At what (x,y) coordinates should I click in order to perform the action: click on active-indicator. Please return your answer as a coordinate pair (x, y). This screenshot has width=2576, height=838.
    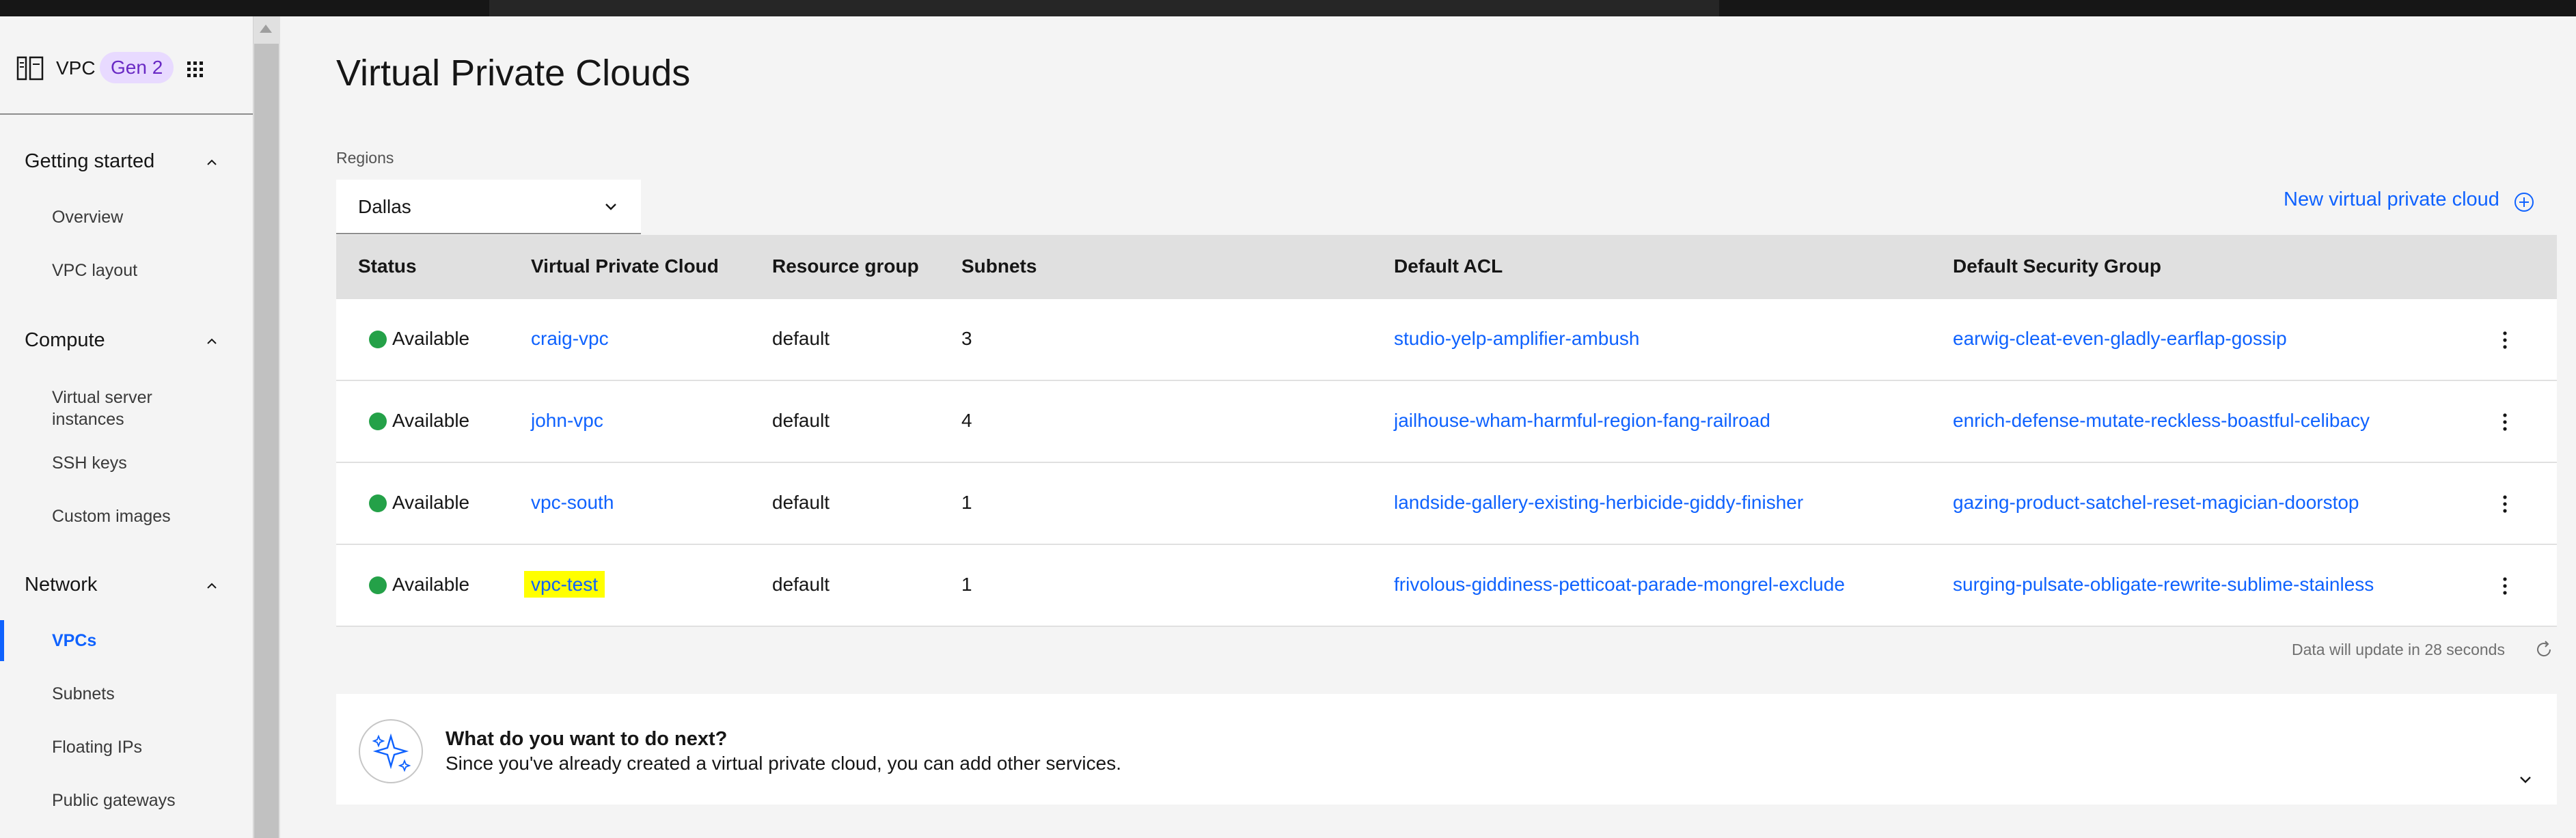
    Looking at the image, I should click on (2, 641).